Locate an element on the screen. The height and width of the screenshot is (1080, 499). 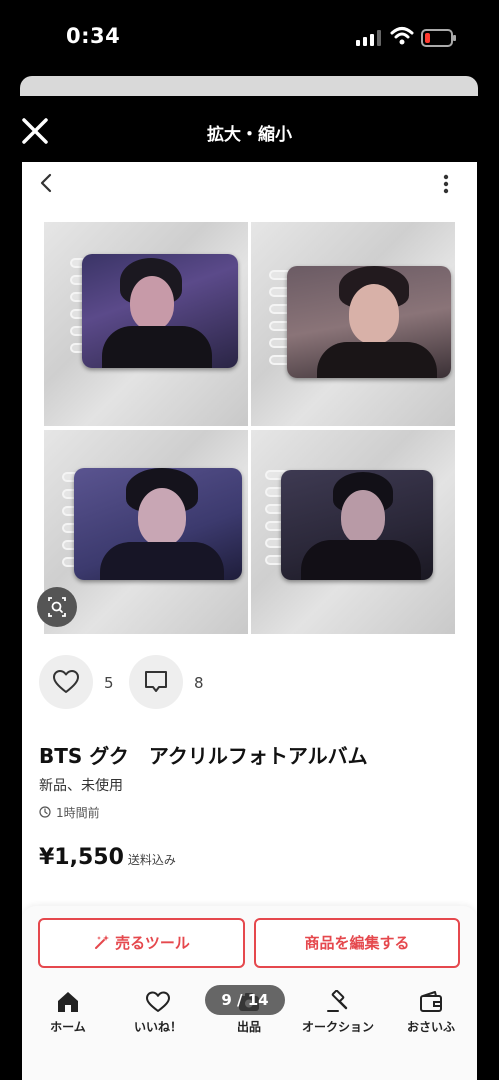
comment-count: 8 is located at coordinates (199, 683).